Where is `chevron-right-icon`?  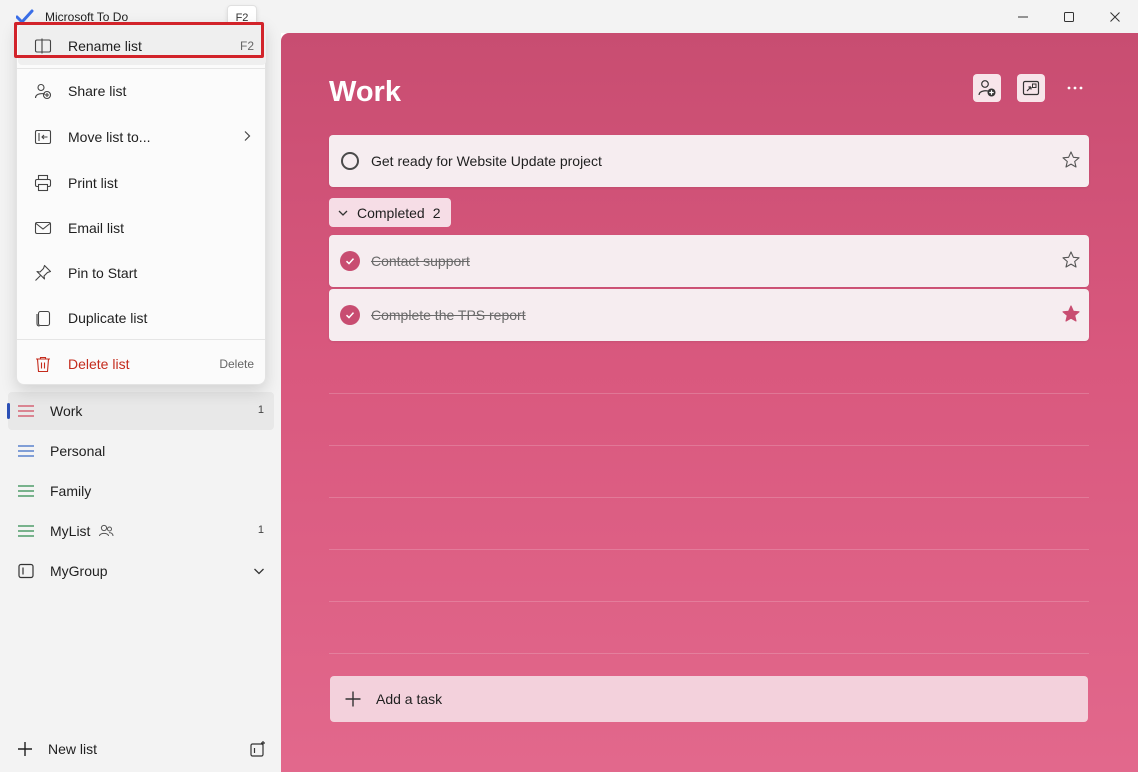 chevron-right-icon is located at coordinates (247, 136).